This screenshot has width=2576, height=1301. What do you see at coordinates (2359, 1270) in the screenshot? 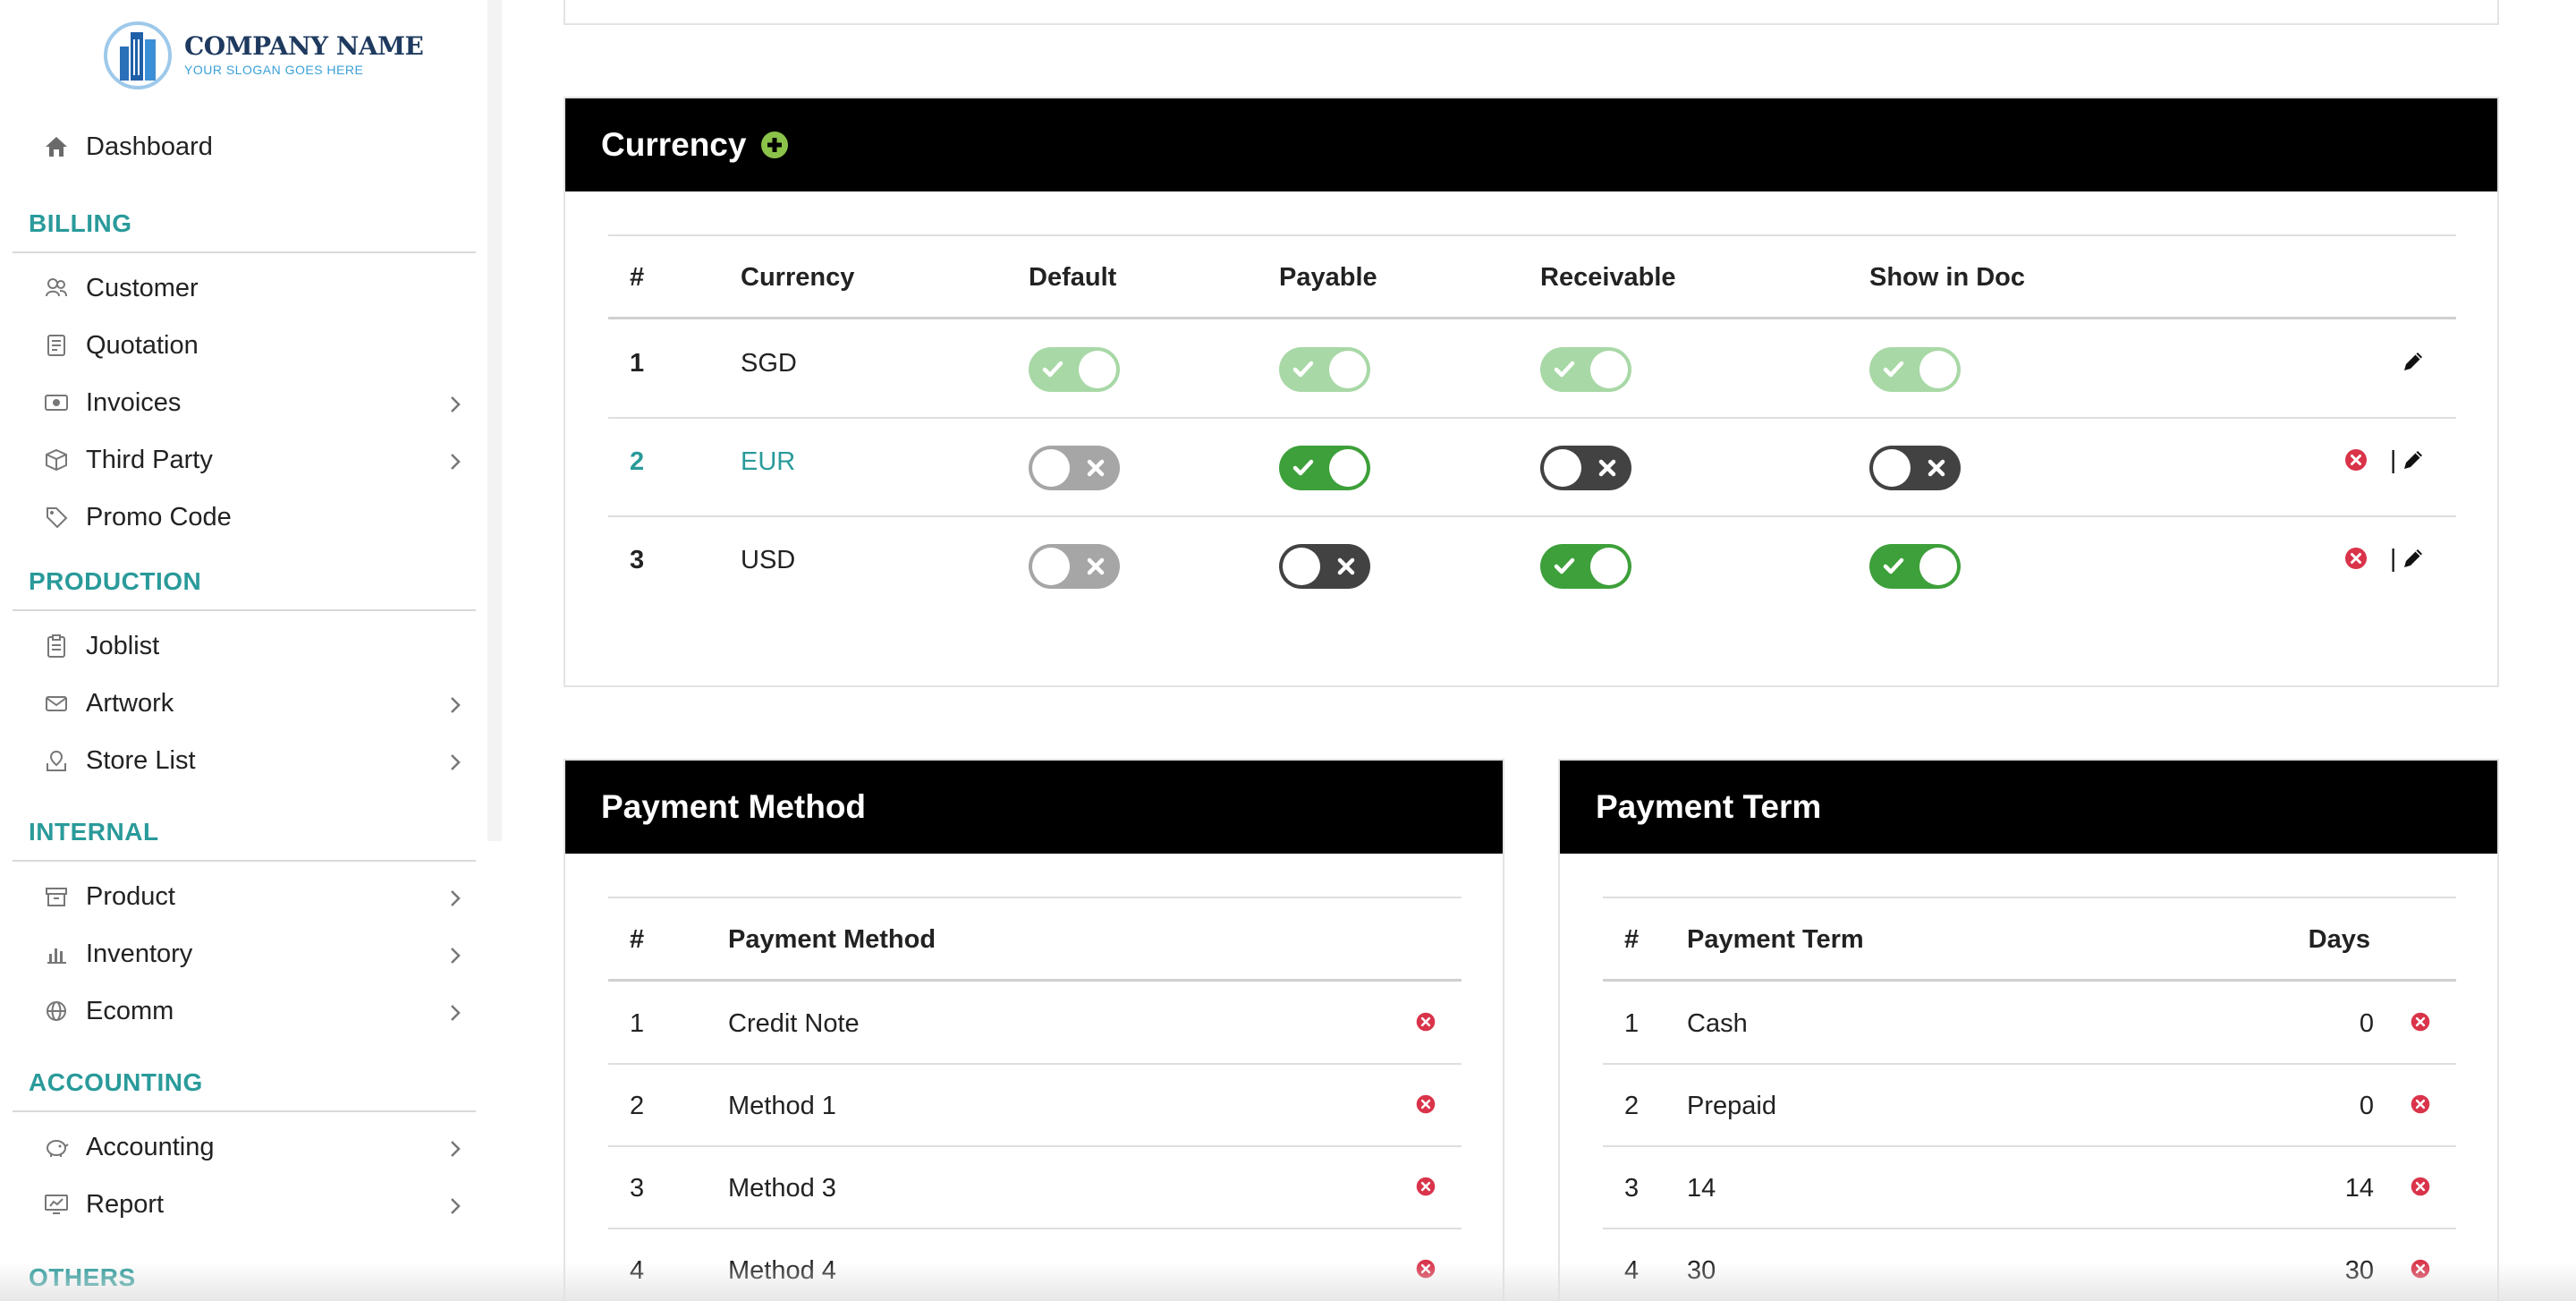
I see `payment-term-days: 30` at bounding box center [2359, 1270].